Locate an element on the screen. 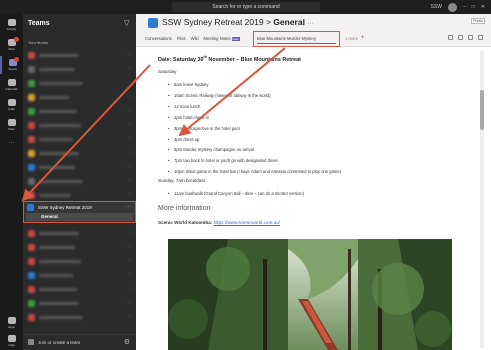 This screenshot has height=350, width=491. rail-item-chat: Chat is located at coordinates (11, 45).